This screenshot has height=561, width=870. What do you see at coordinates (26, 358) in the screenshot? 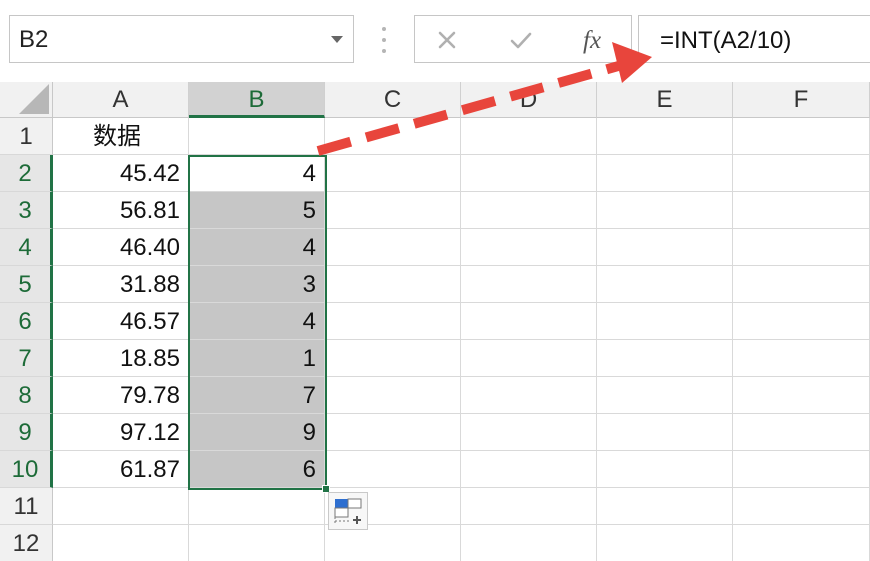
I see `row-header-7: 7` at bounding box center [26, 358].